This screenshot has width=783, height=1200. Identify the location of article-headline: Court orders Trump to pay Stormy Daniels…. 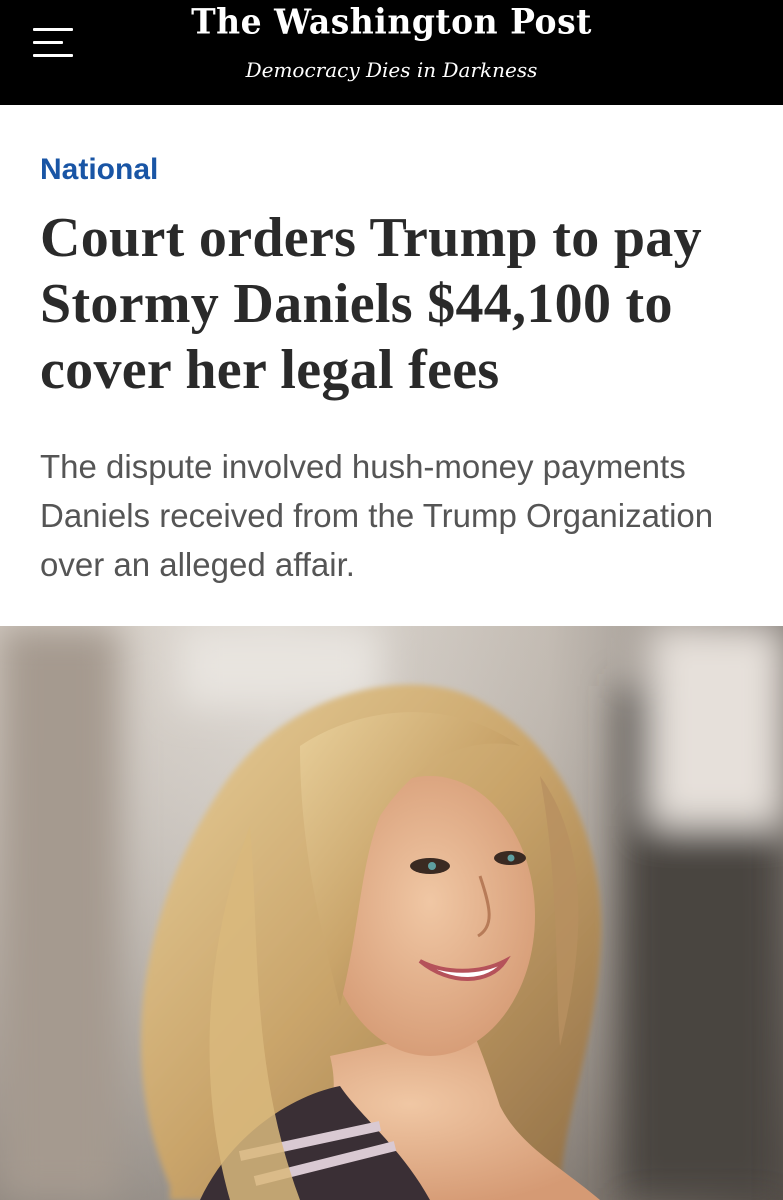
(371, 304).